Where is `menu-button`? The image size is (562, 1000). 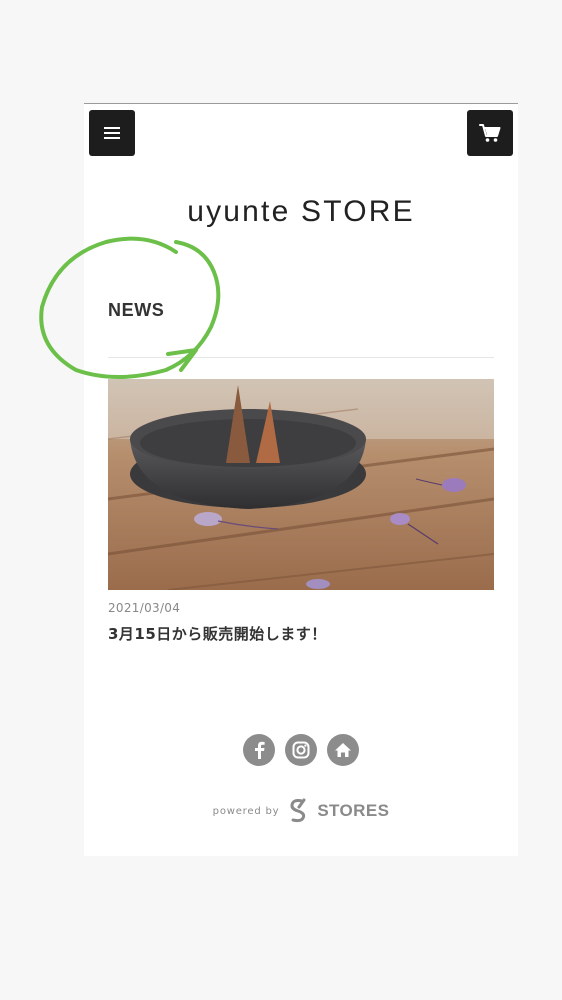
menu-button is located at coordinates (112, 133).